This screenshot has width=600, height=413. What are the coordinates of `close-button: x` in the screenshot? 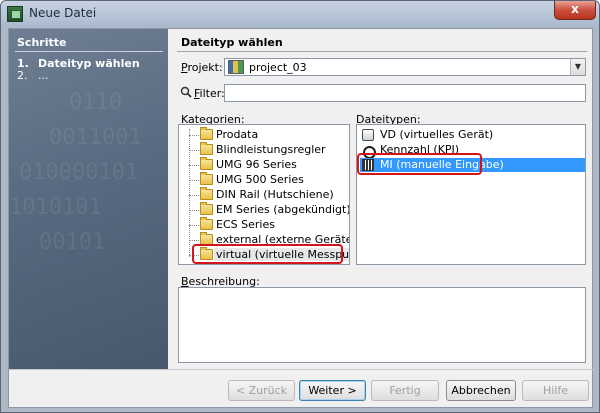 It's located at (575, 10).